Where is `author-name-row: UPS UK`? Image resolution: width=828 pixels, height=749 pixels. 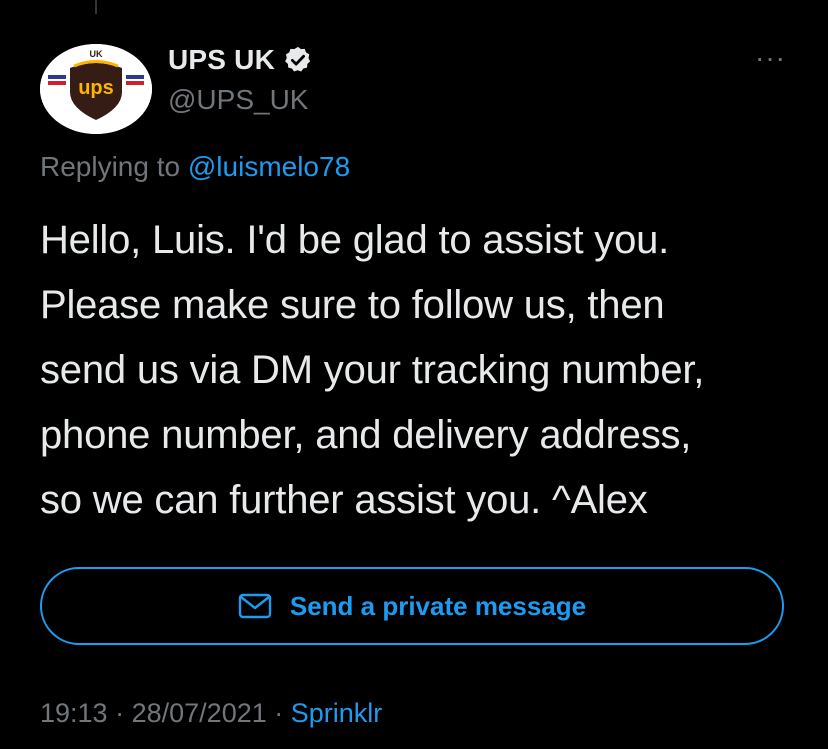
author-name-row: UPS UK is located at coordinates (240, 60).